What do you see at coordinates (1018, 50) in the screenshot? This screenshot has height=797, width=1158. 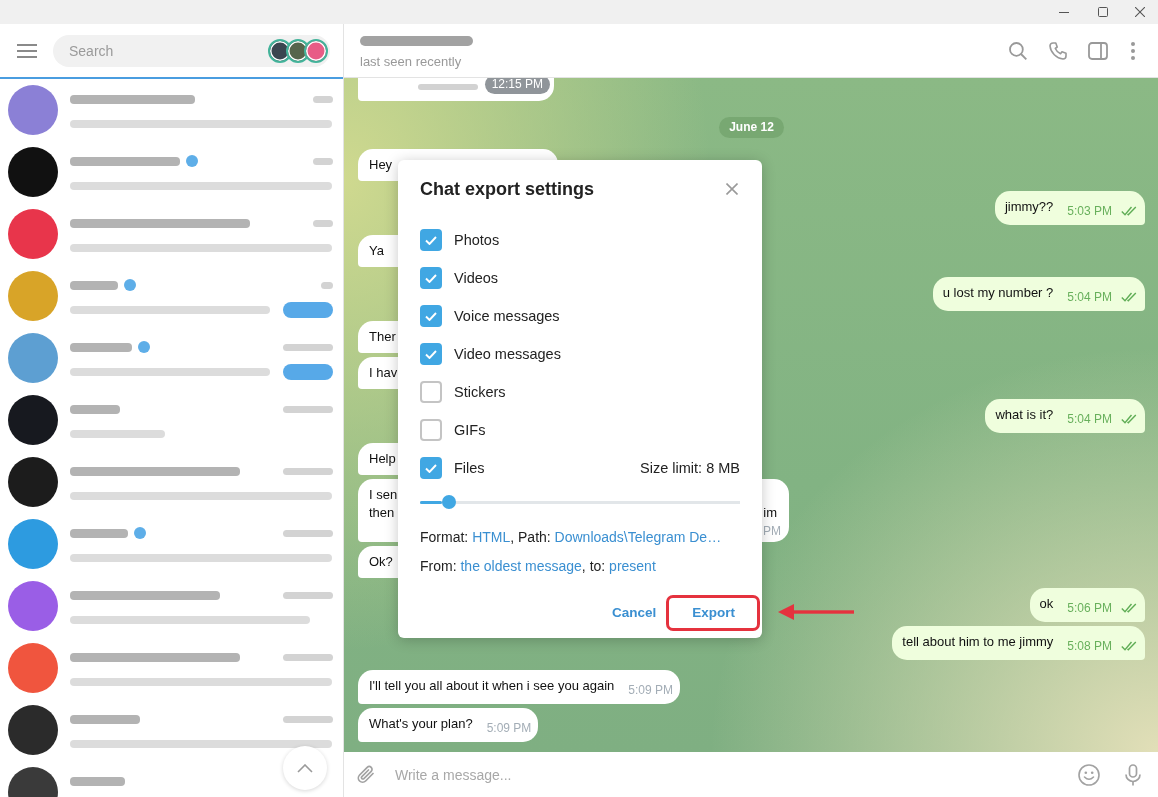 I see `search-icon` at bounding box center [1018, 50].